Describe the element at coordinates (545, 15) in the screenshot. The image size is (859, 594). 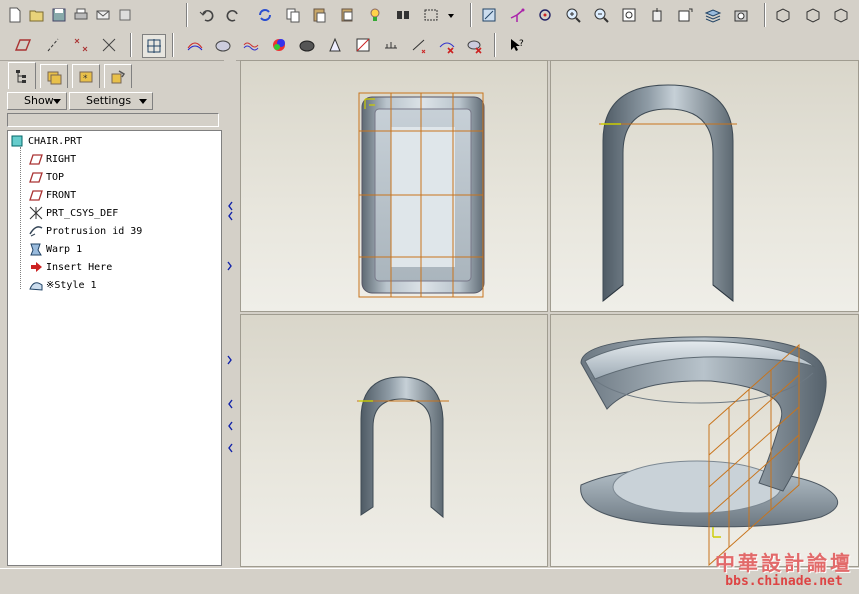
I see `spin-center-icon` at that location.